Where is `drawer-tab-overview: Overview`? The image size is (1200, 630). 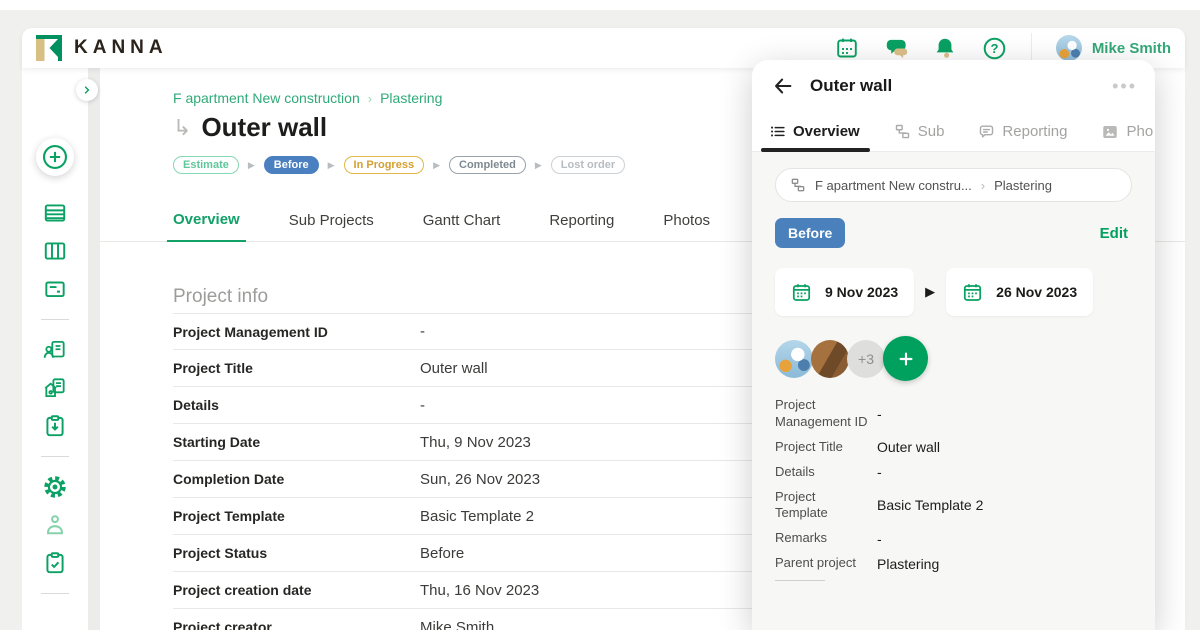 drawer-tab-overview: Overview is located at coordinates (815, 132).